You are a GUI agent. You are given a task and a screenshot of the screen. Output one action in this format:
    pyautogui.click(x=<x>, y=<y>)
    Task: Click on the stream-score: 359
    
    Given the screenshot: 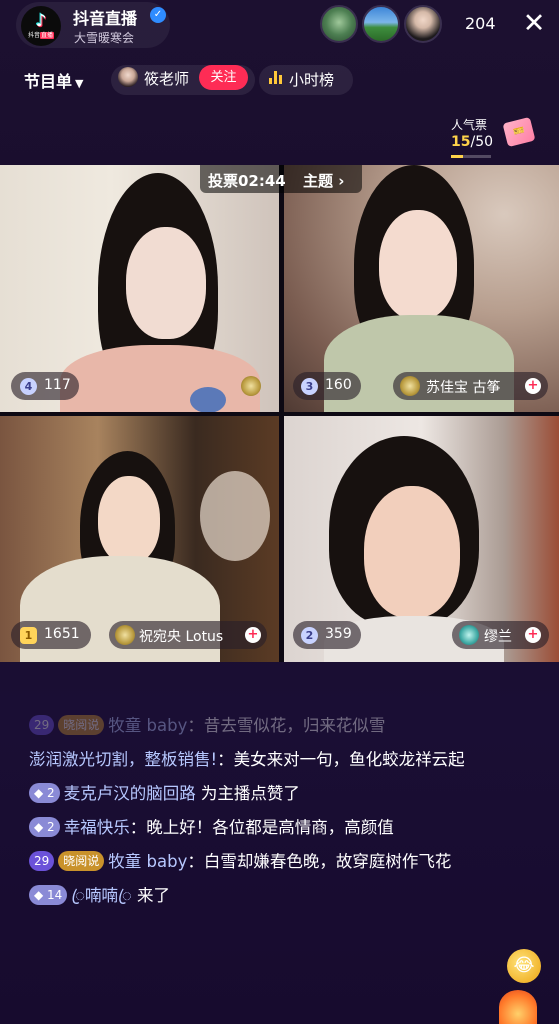 What is the action you would take?
    pyautogui.click(x=338, y=634)
    